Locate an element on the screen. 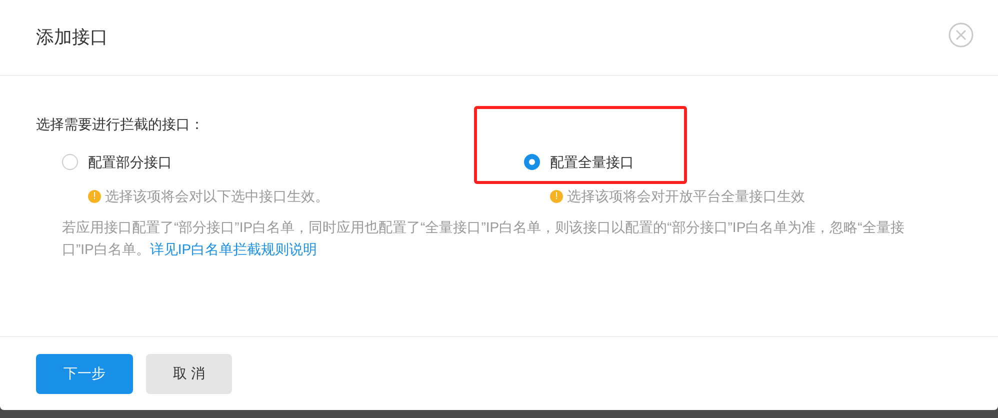 The width and height of the screenshot is (998, 418). close-icon is located at coordinates (961, 35).